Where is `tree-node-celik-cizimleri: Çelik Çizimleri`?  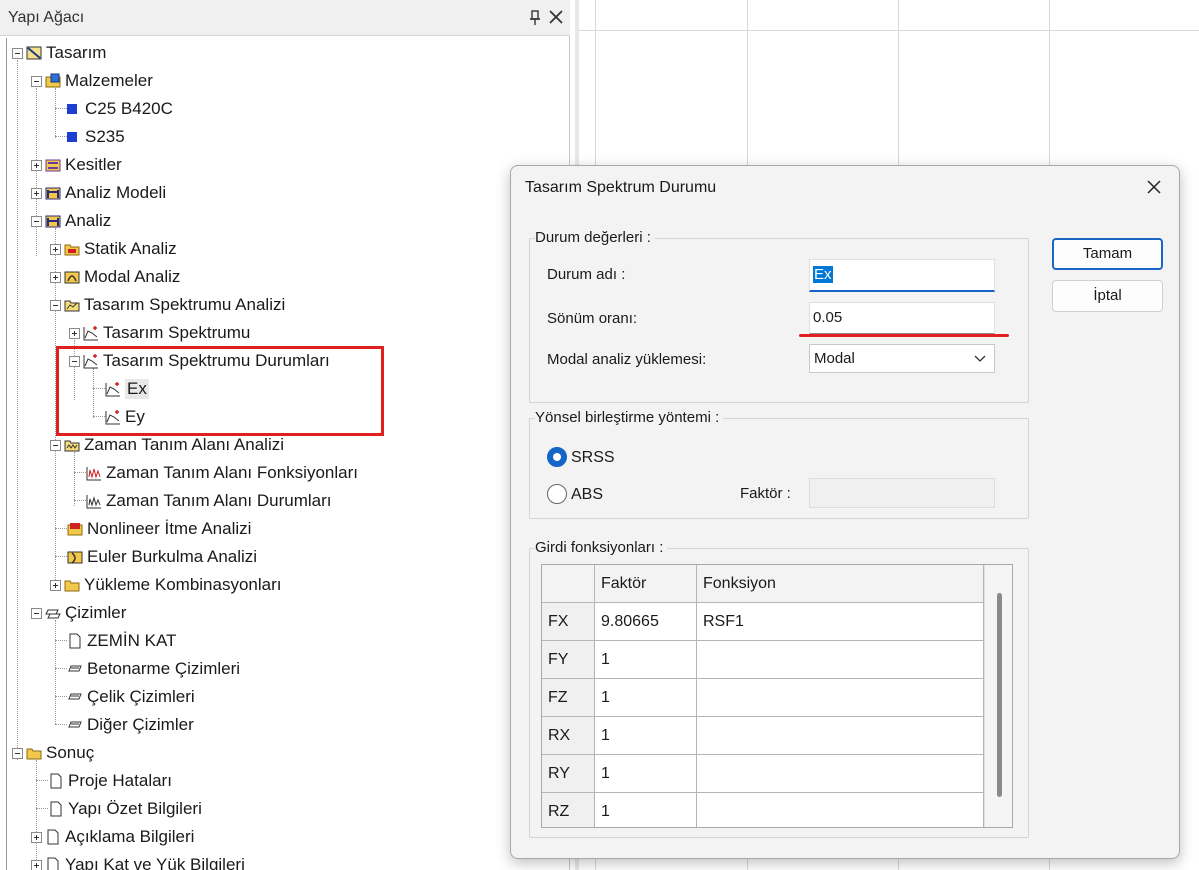
tree-node-celik-cizimleri: Çelik Çizimleri is located at coordinates (131, 697).